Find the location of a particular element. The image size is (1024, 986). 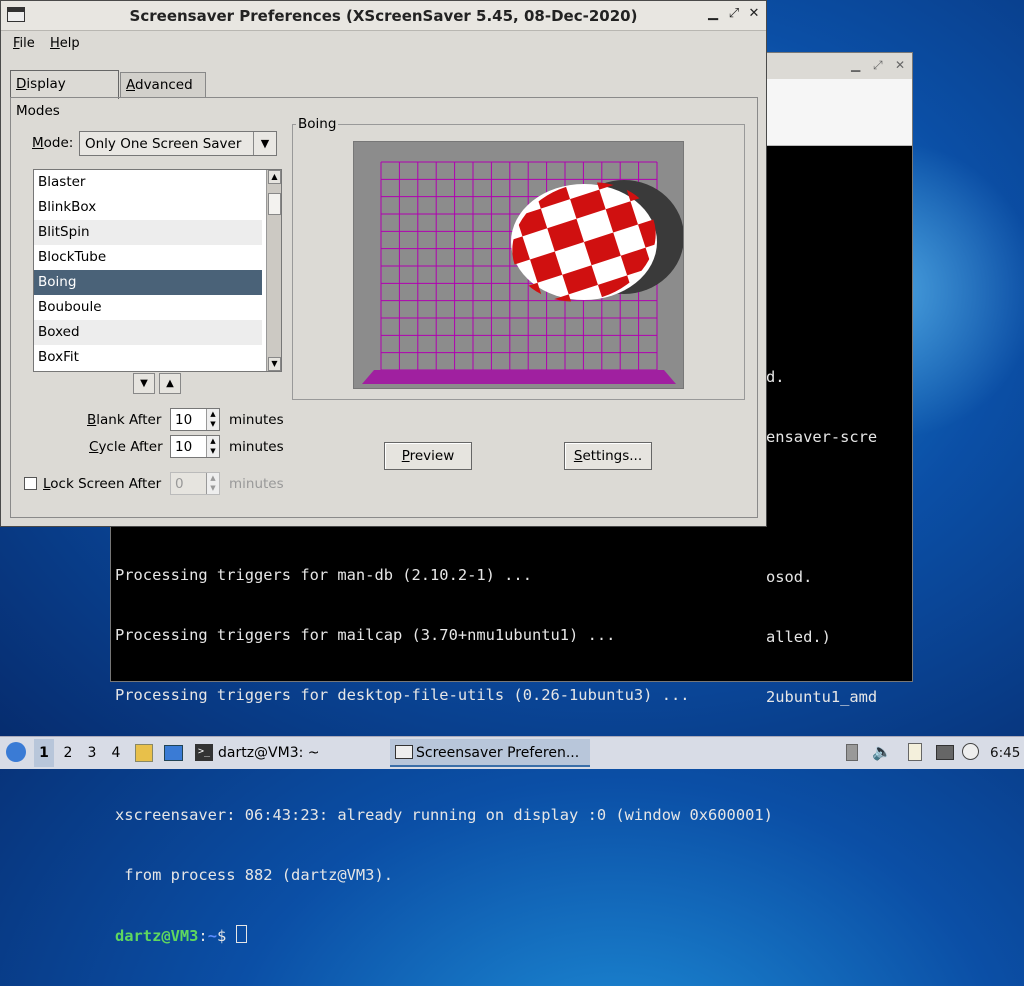

grid-floor is located at coordinates (519, 377).